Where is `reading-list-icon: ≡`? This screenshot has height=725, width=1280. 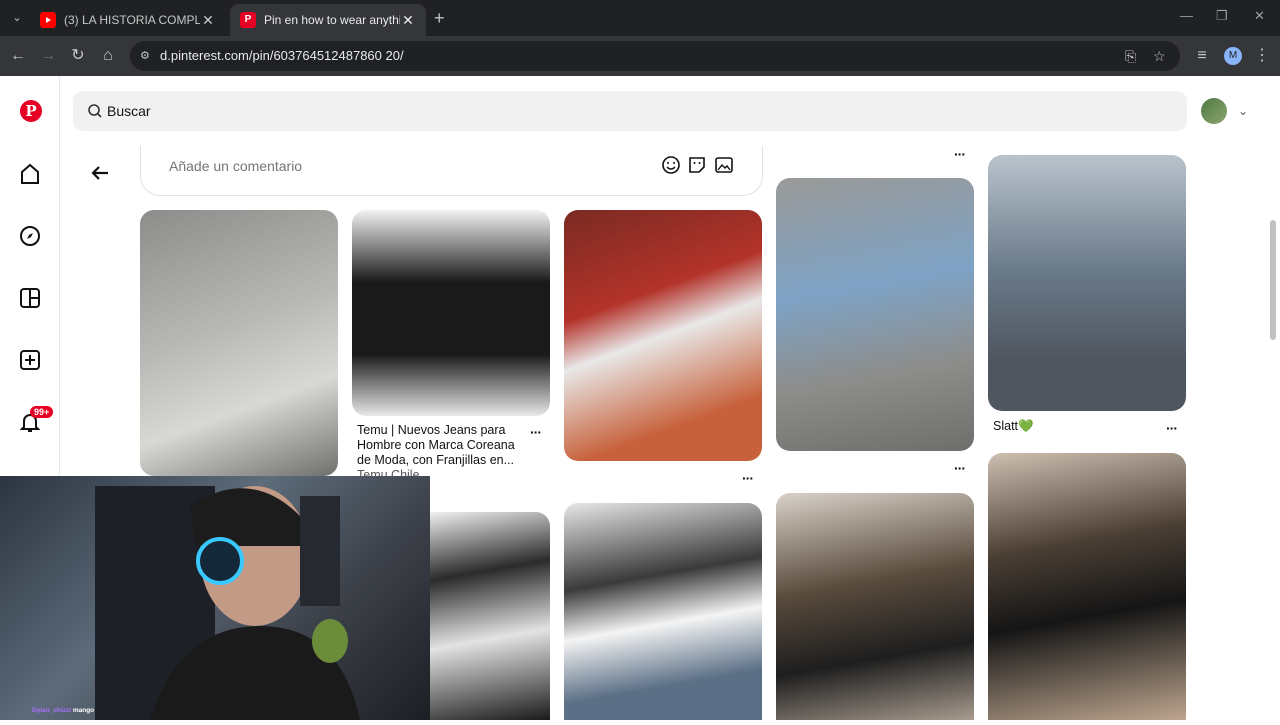 reading-list-icon: ≡ is located at coordinates (1202, 56).